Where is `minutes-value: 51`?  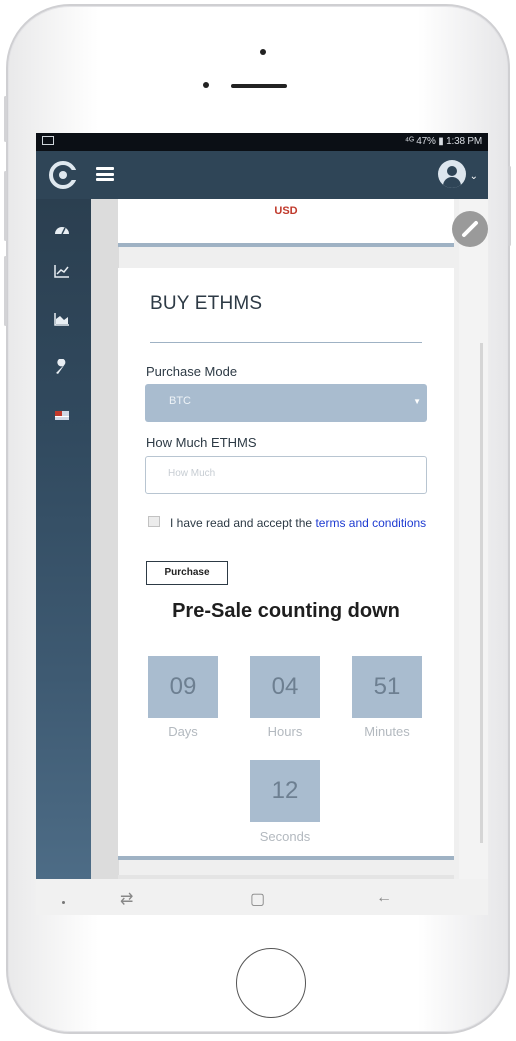 minutes-value: 51 is located at coordinates (387, 687).